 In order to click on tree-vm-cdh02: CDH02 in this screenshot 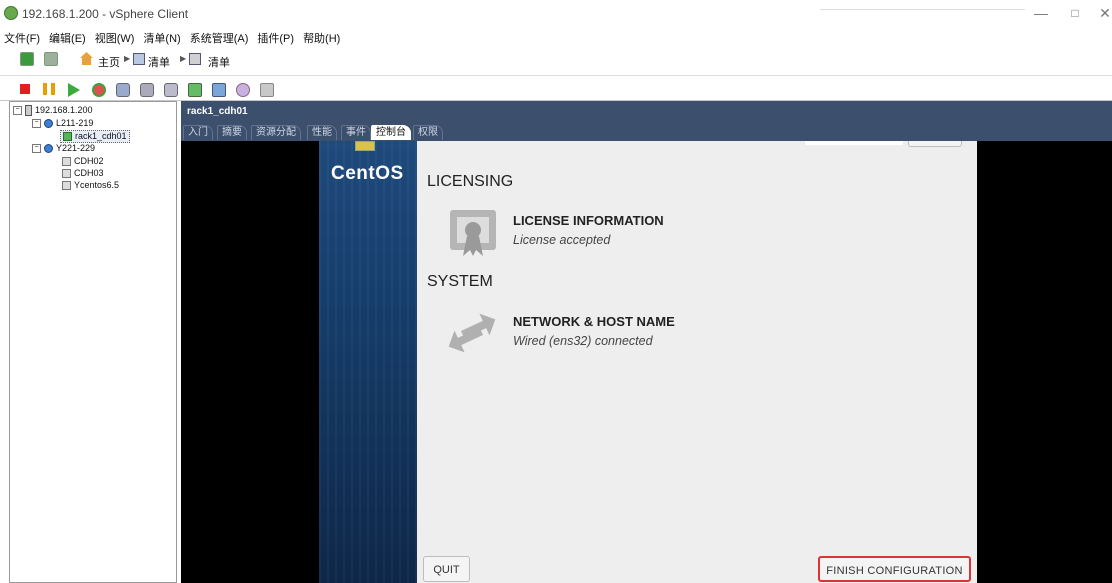, I will do `click(83, 161)`.